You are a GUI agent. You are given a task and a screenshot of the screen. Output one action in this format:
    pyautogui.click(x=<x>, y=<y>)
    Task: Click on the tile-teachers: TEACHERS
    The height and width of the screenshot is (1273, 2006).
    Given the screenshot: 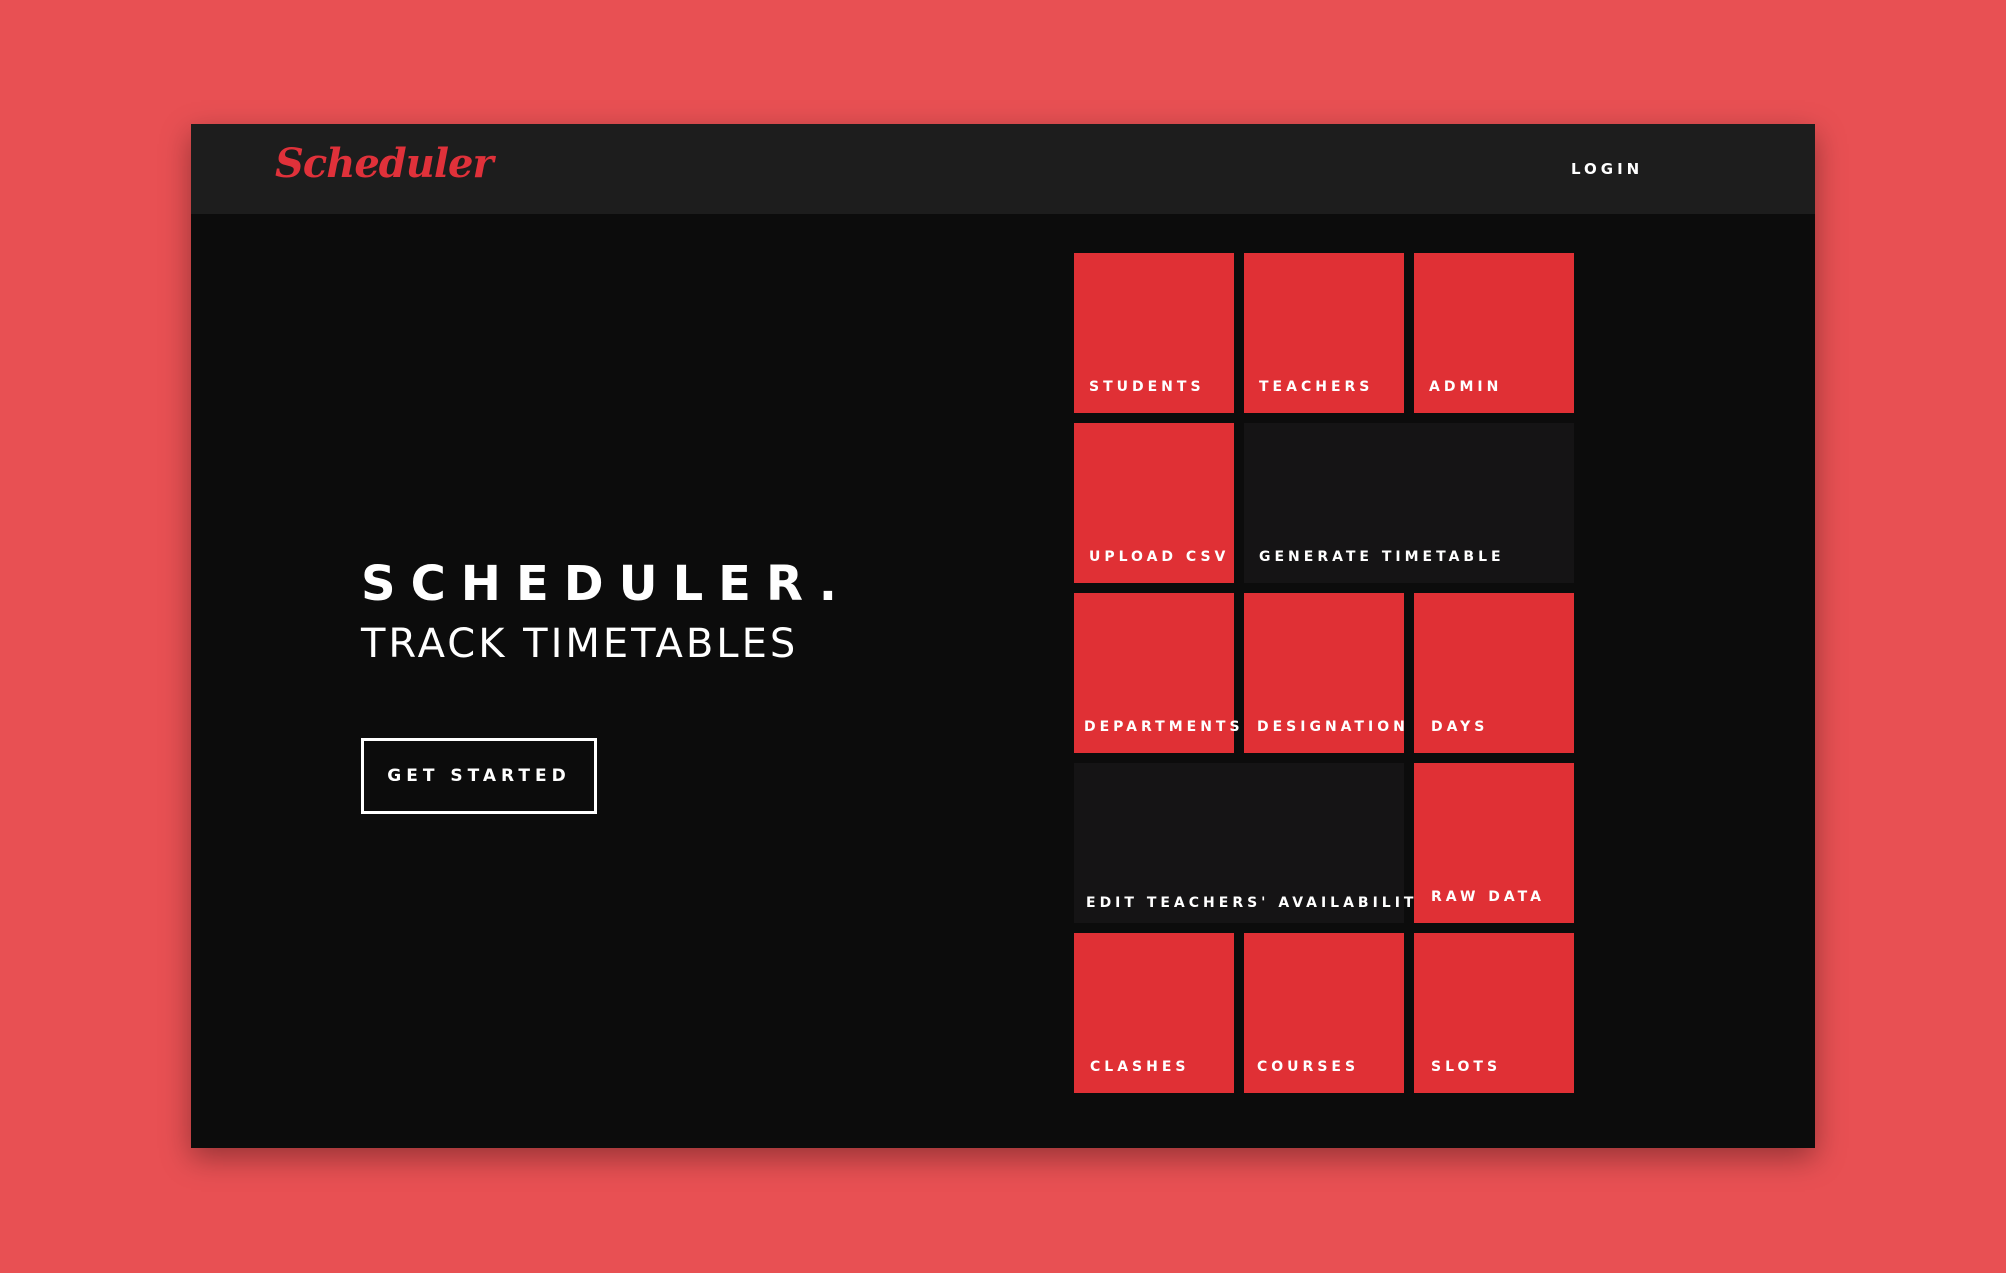 What is the action you would take?
    pyautogui.click(x=1324, y=333)
    